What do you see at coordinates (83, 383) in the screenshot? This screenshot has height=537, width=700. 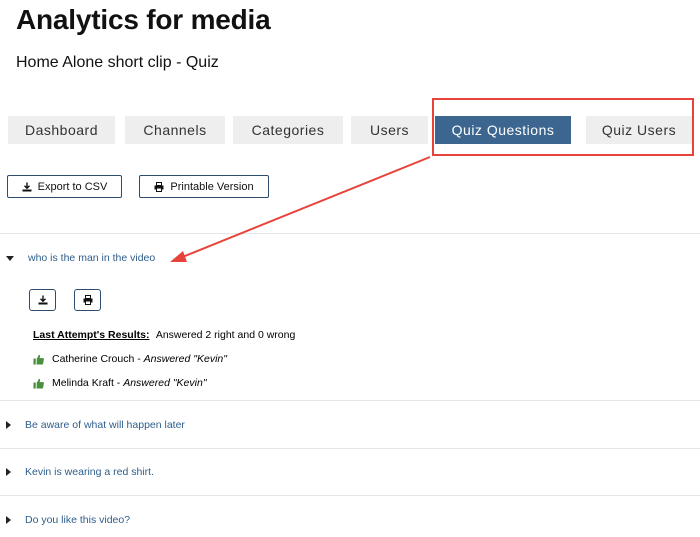 I see `answer-user: Melinda Kraft` at bounding box center [83, 383].